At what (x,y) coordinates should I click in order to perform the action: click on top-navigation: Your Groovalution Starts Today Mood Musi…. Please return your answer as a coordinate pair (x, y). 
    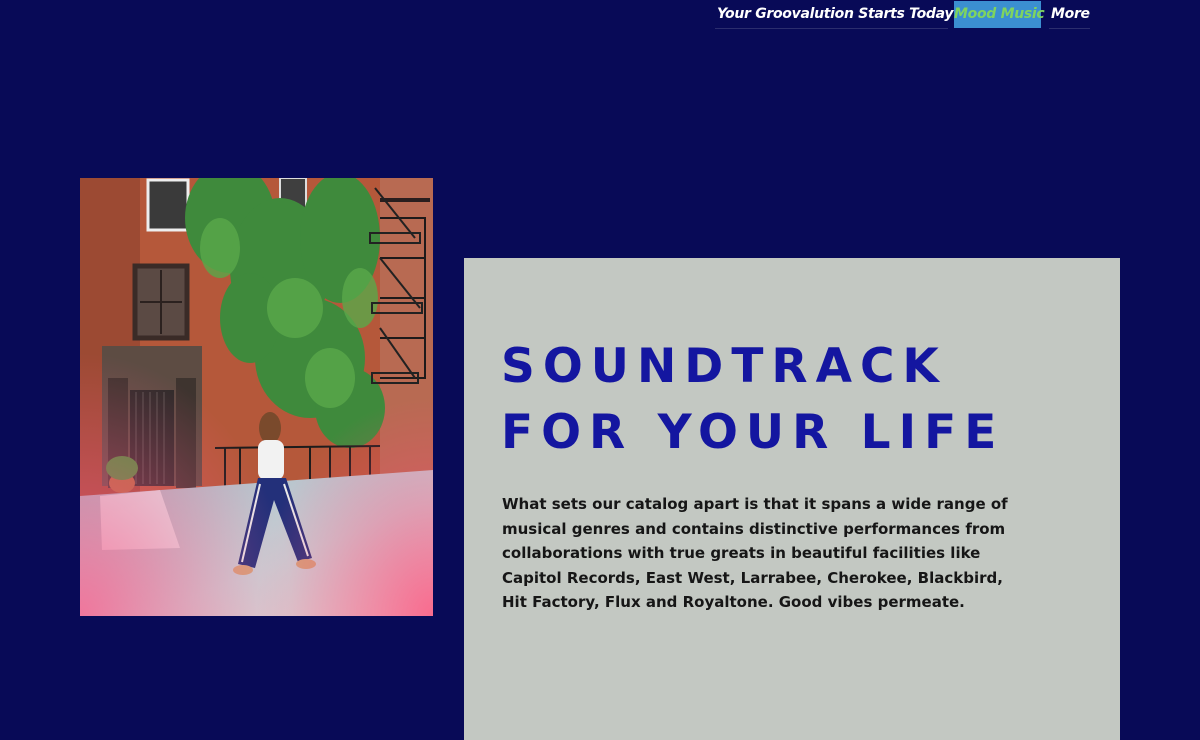
    Looking at the image, I should click on (600, 15).